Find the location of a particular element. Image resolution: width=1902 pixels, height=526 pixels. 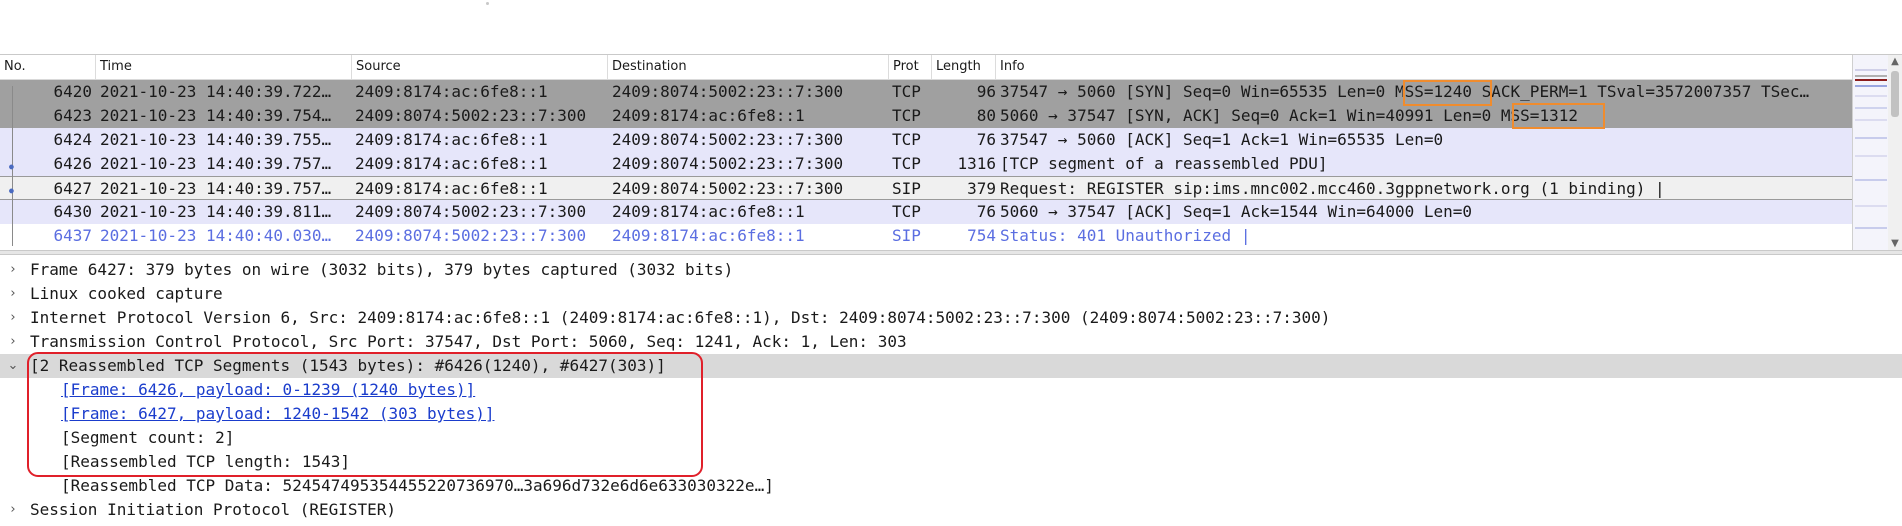

stray-dot is located at coordinates (487, 3).